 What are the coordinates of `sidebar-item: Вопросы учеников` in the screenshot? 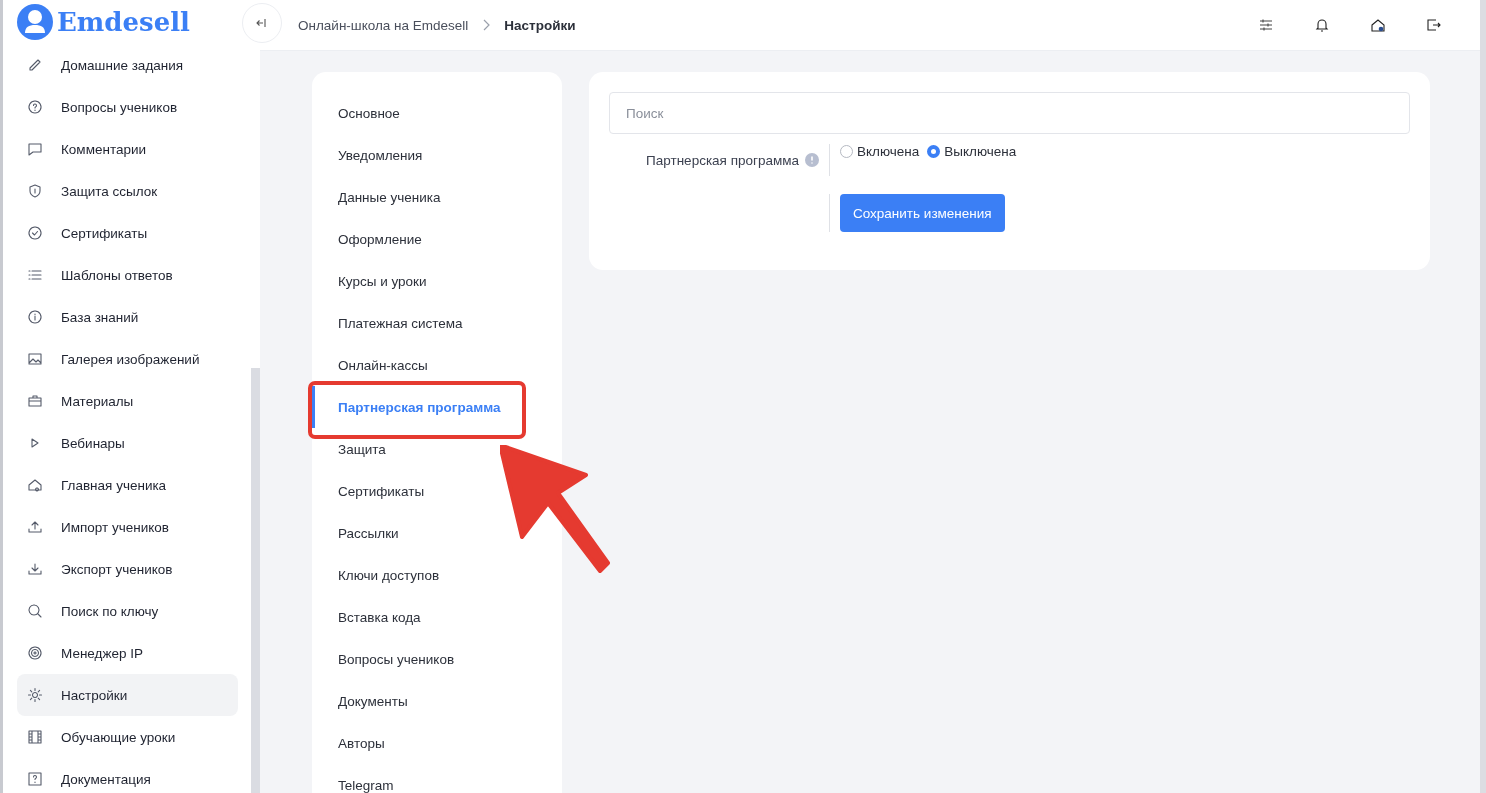 It's located at (127, 107).